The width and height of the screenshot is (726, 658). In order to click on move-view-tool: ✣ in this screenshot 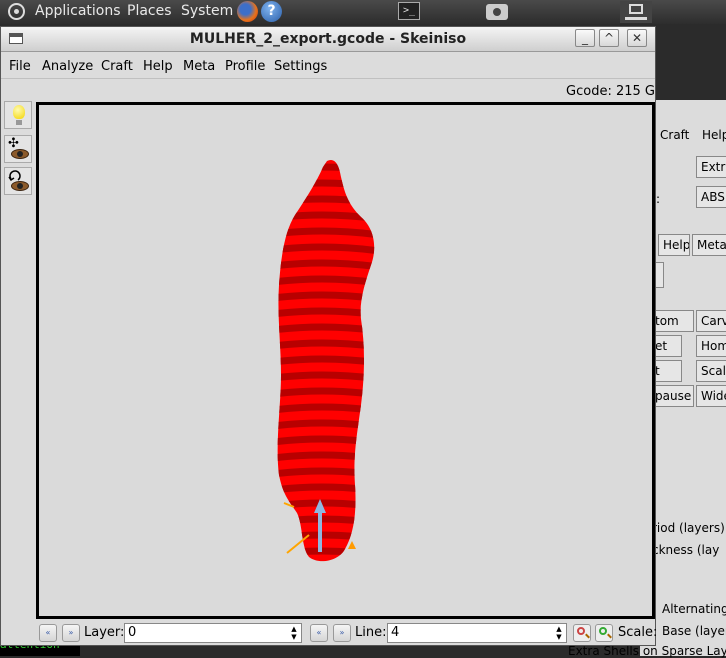, I will do `click(18, 149)`.